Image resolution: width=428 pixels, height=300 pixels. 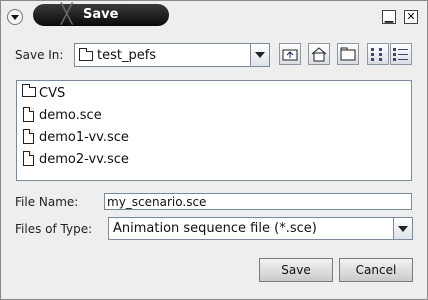 I want to click on current-folder: test_pefs, so click(x=127, y=55).